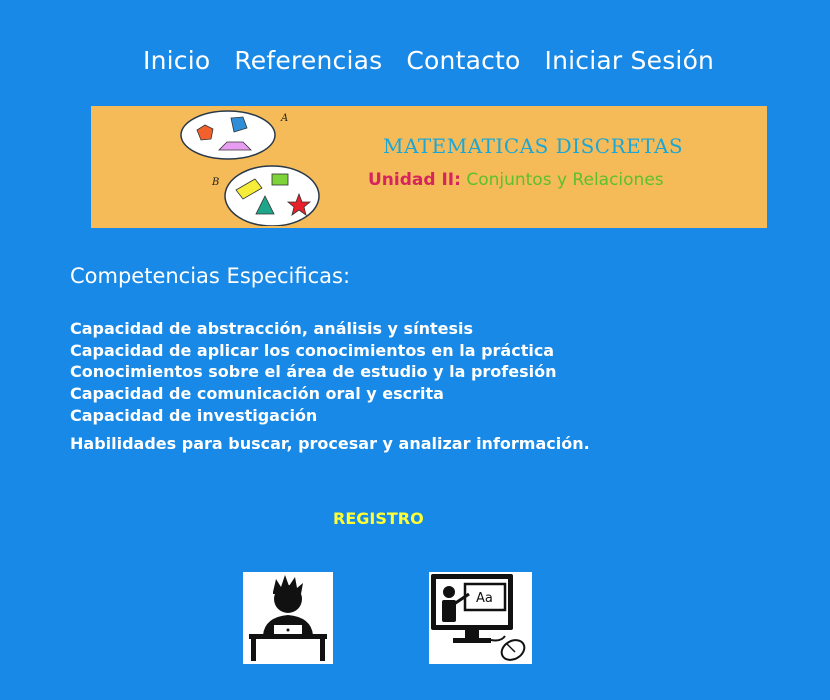  I want to click on banner-subtitle: Unidad II: Conjuntos y Relaciones, so click(516, 180).